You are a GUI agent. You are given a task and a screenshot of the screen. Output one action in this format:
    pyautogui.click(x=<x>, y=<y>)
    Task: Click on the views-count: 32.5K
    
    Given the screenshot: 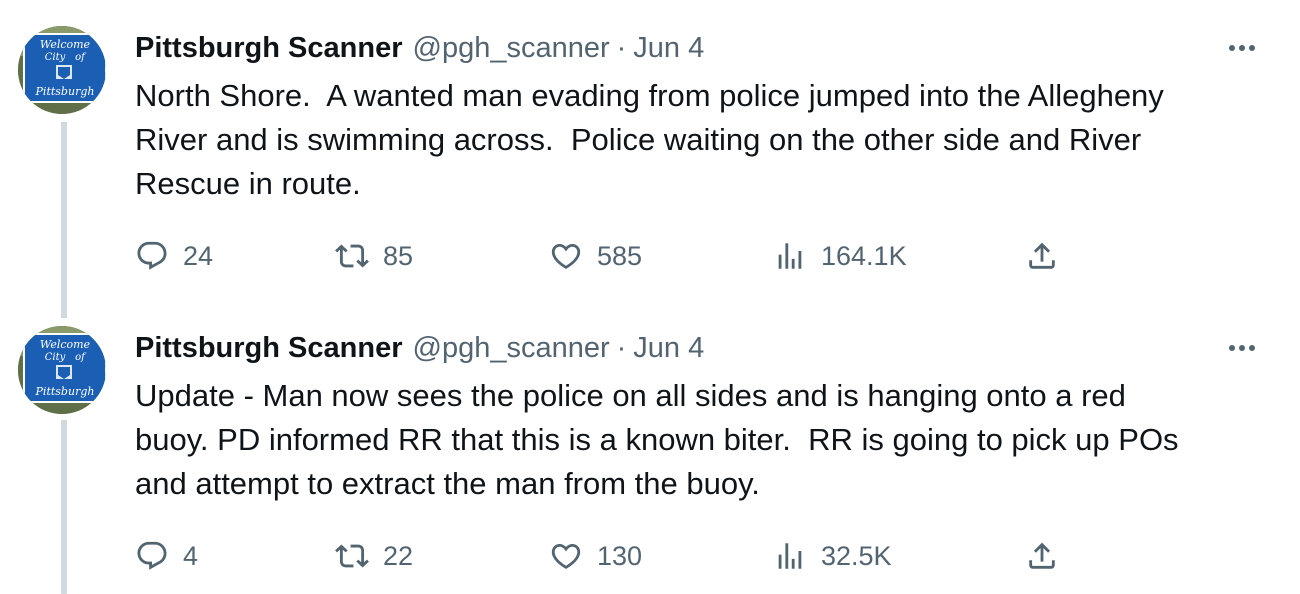 What is the action you would take?
    pyautogui.click(x=856, y=555)
    